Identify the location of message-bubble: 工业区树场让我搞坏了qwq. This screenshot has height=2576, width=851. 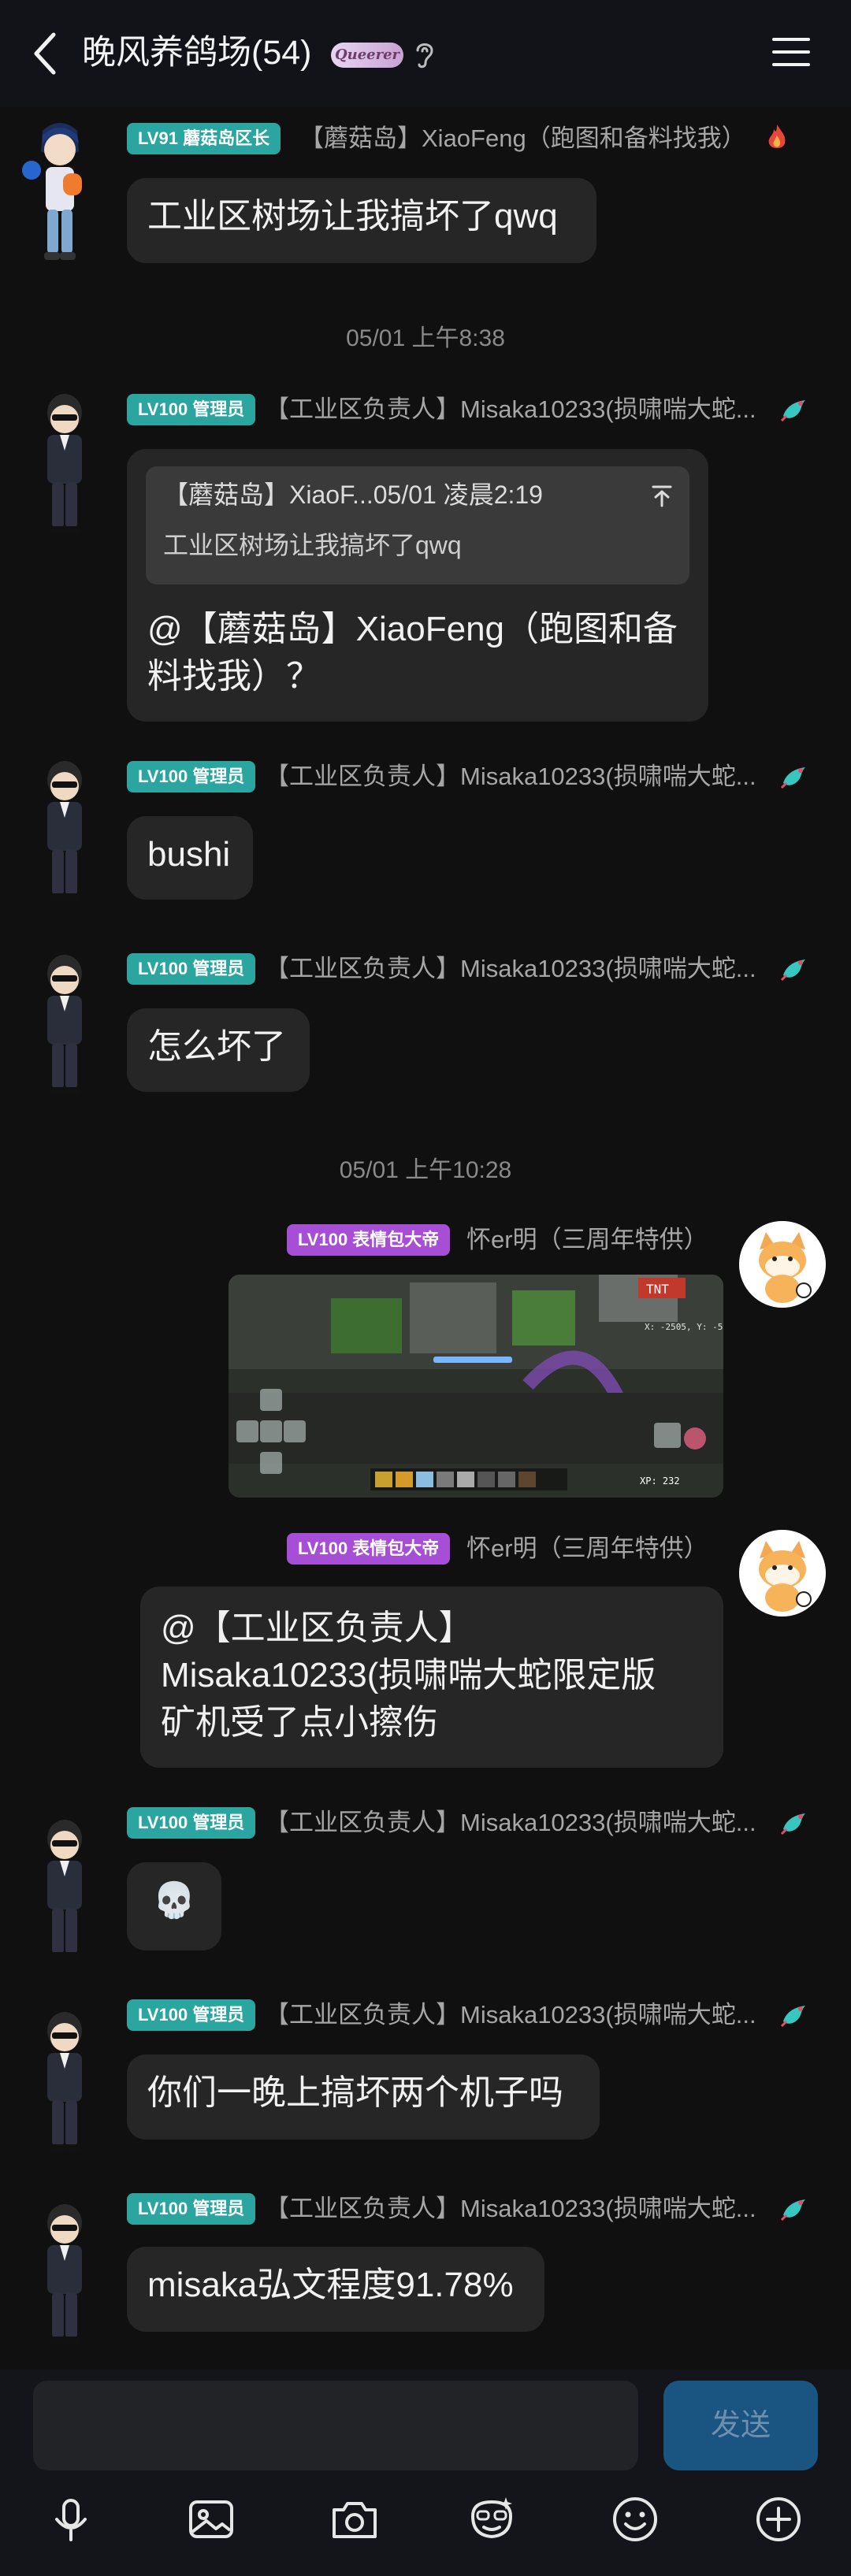
(362, 220).